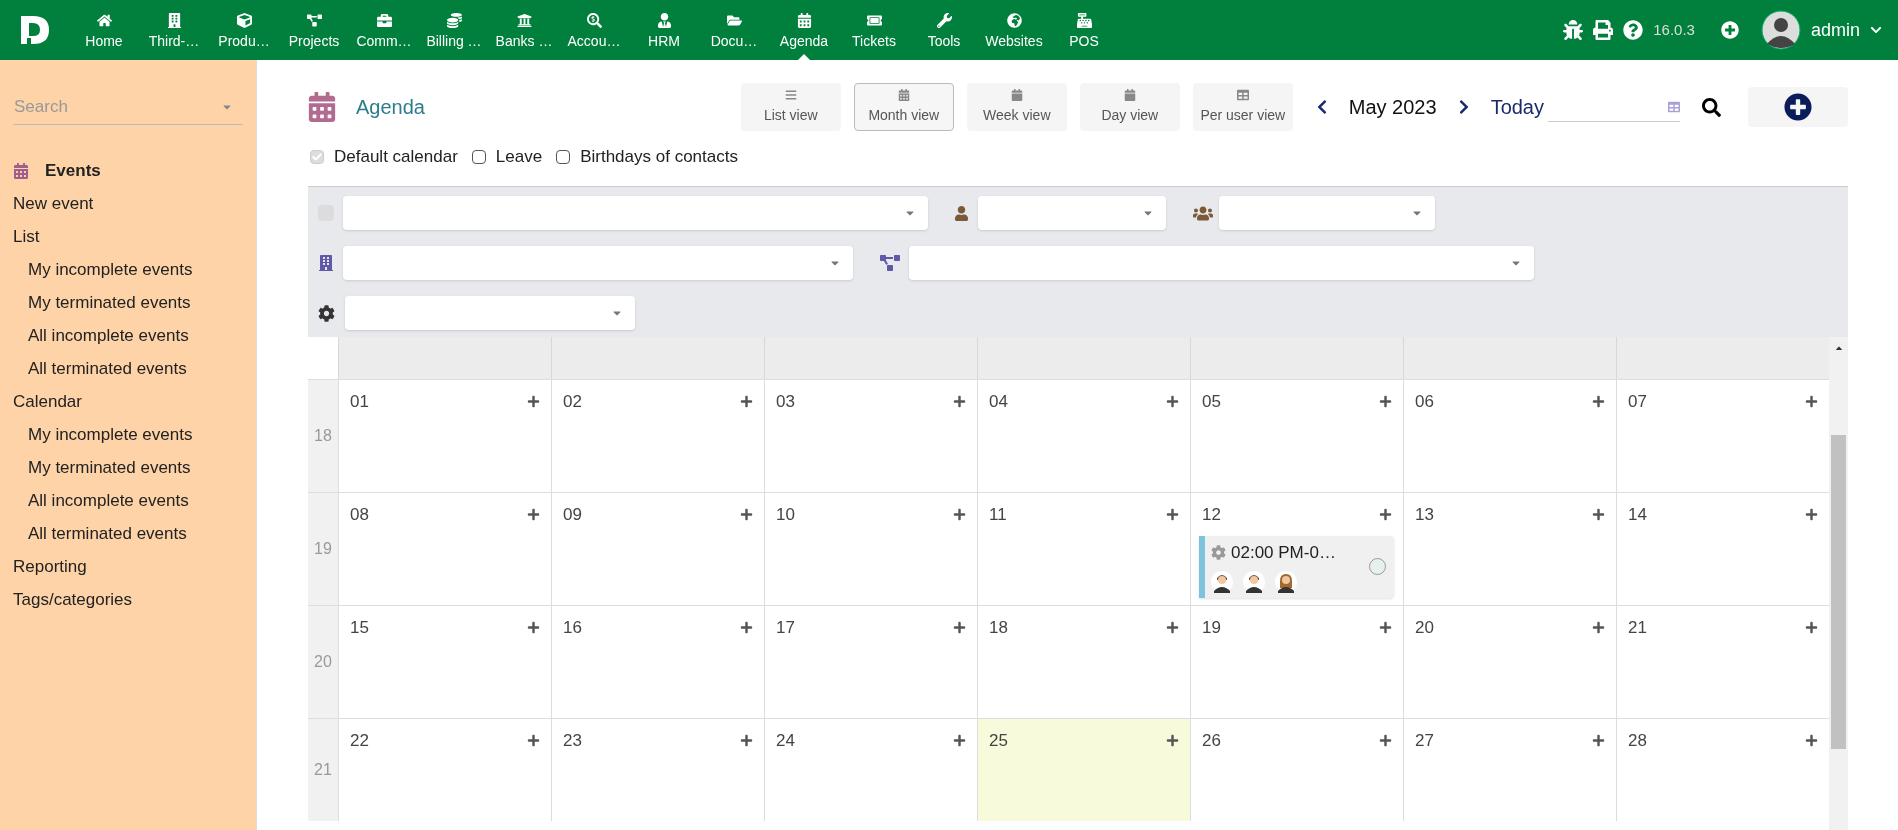  I want to click on nav-tab: Agenda, so click(804, 30).